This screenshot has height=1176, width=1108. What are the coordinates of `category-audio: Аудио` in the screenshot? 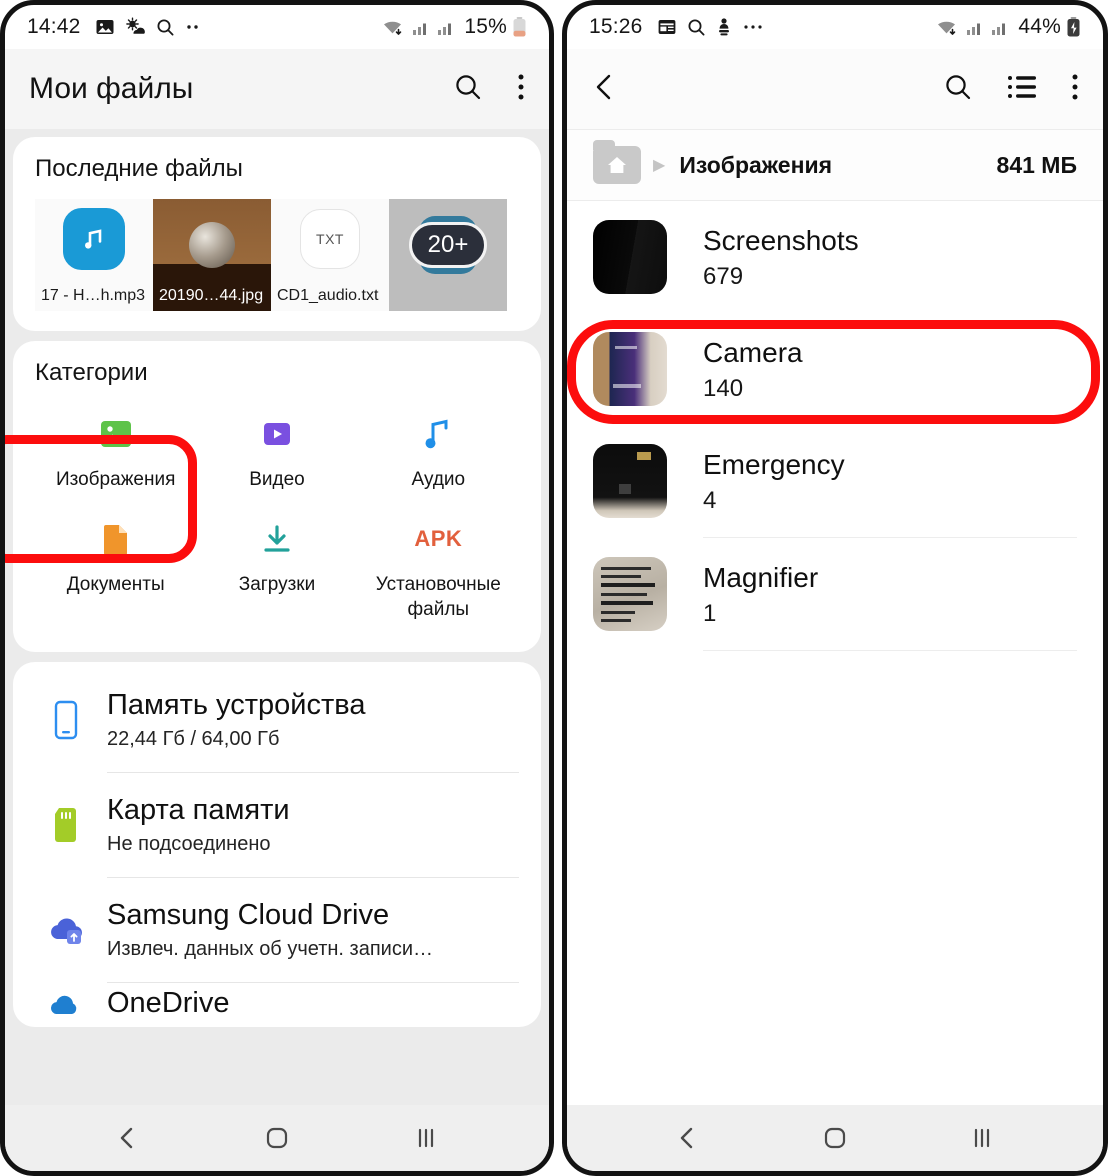 It's located at (438, 452).